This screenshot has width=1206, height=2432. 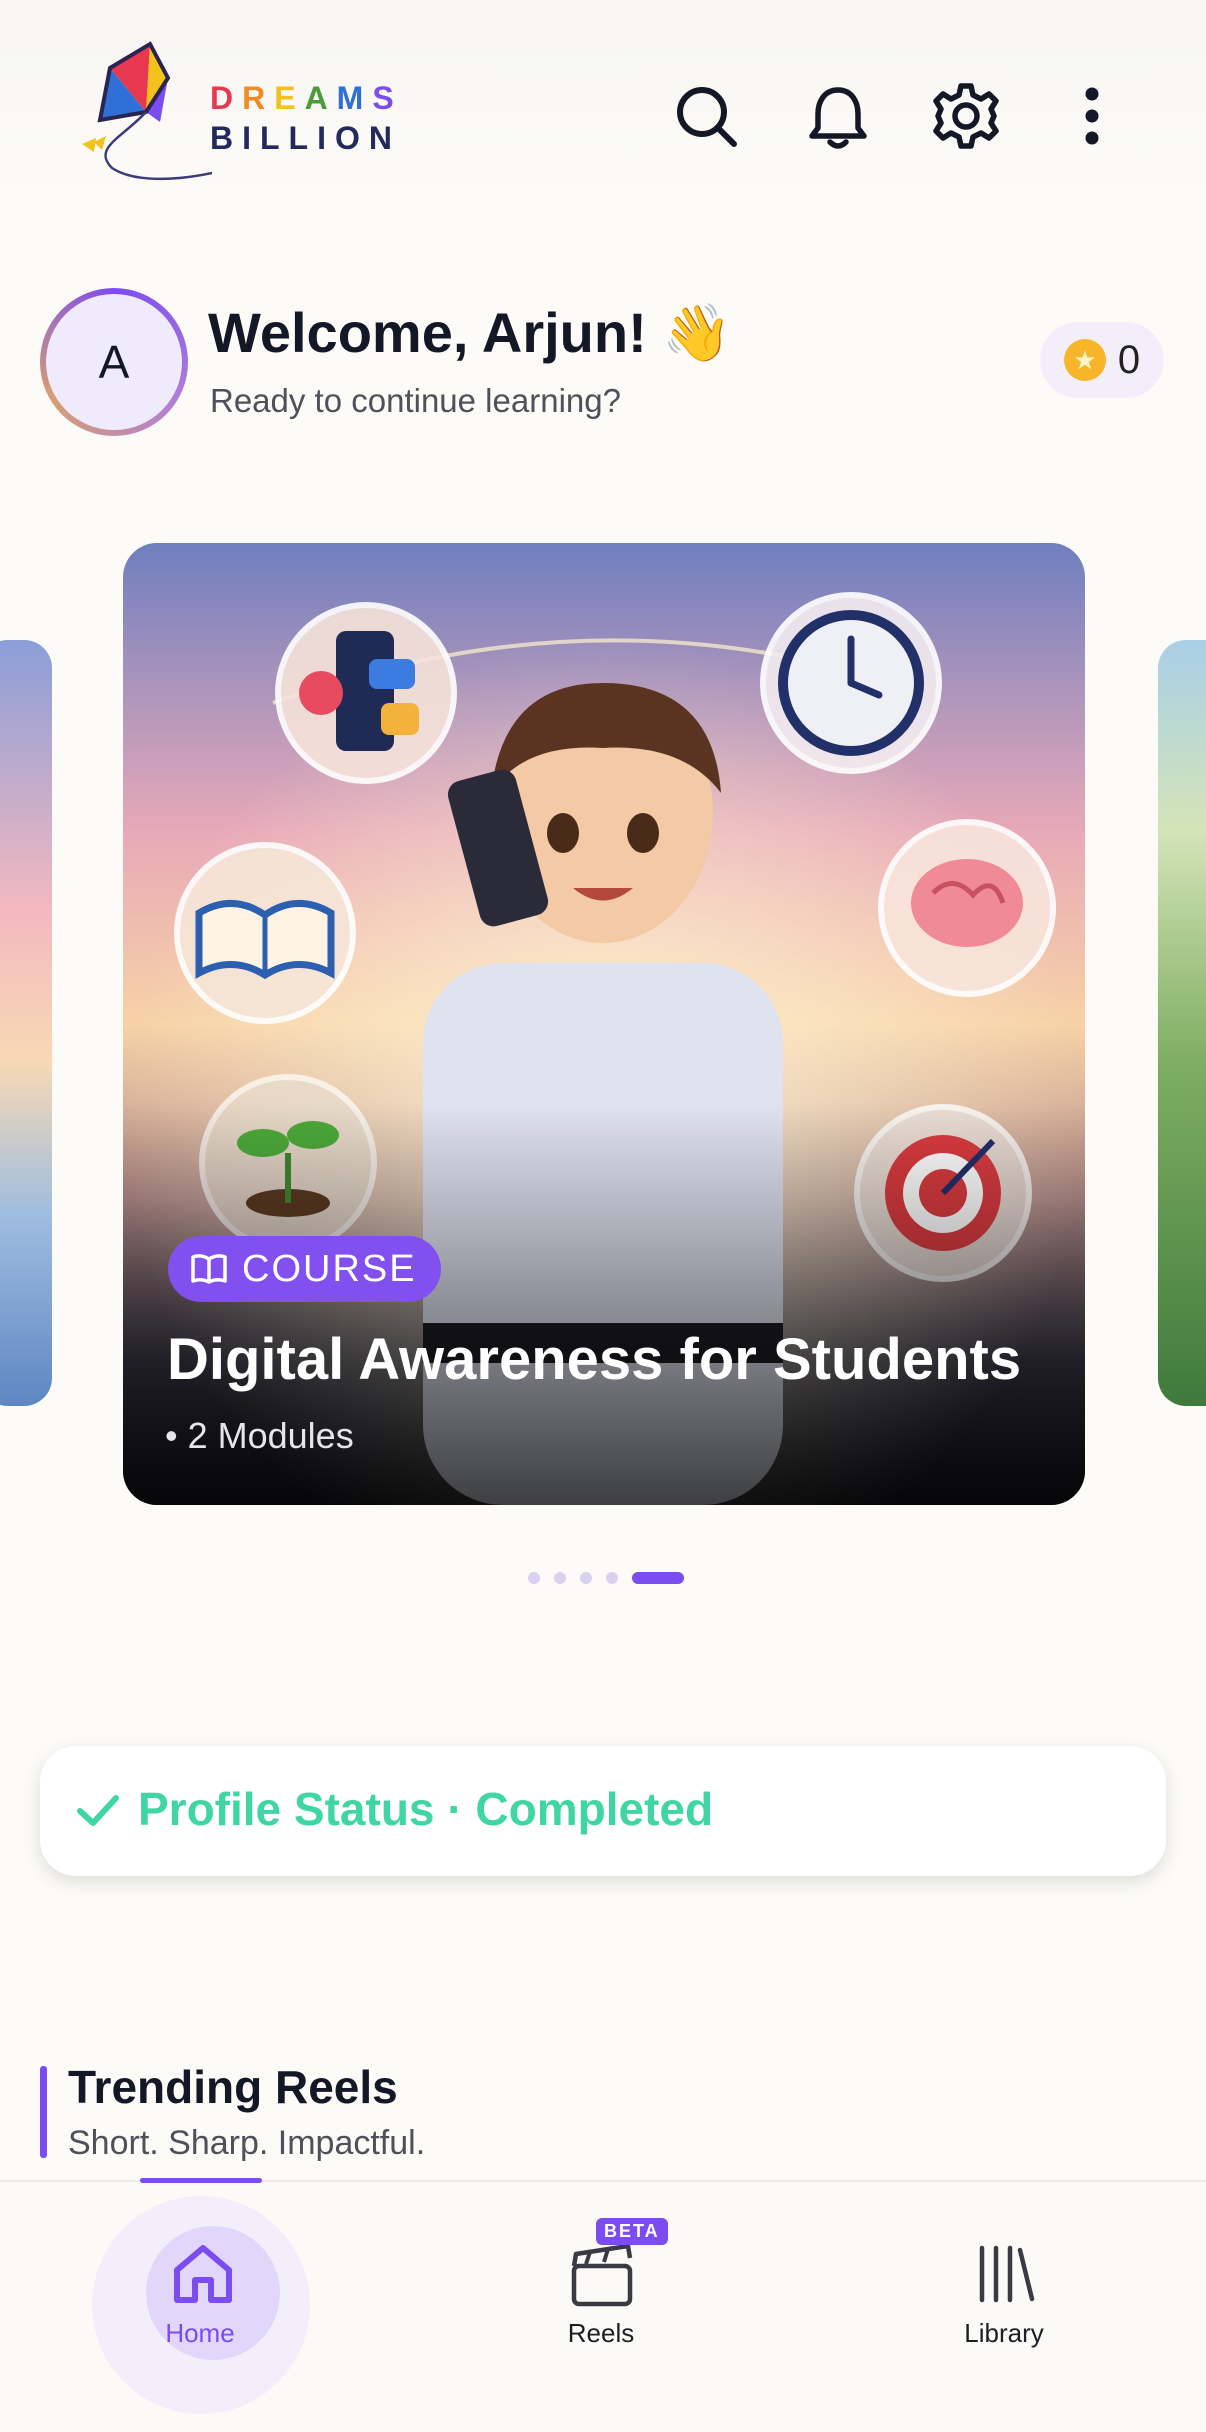 I want to click on kite-icon, so click(x=172, y=111).